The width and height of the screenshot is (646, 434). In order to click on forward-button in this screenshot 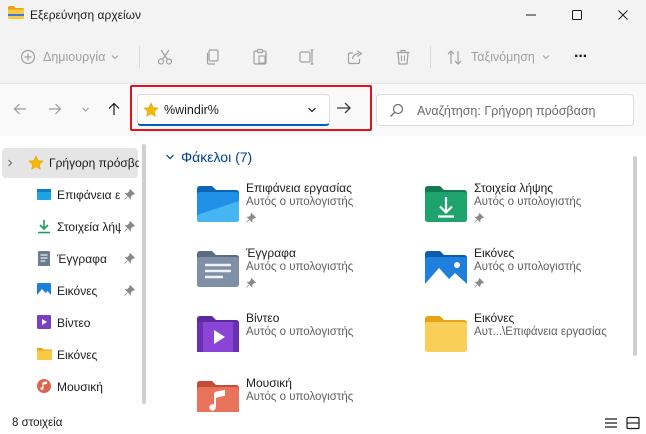, I will do `click(55, 109)`.